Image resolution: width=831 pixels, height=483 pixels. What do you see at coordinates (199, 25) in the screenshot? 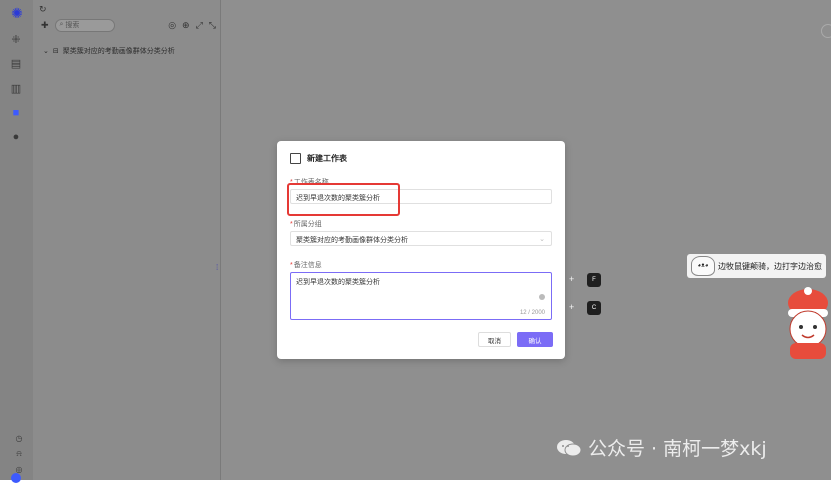
I see `expand-icon: ⤢` at bounding box center [199, 25].